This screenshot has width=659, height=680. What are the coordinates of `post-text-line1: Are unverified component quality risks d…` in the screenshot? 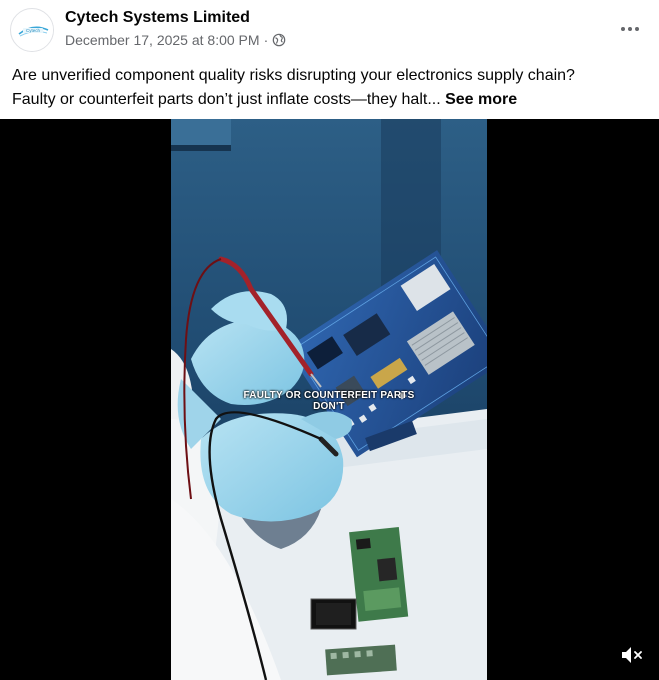 It's located at (293, 75).